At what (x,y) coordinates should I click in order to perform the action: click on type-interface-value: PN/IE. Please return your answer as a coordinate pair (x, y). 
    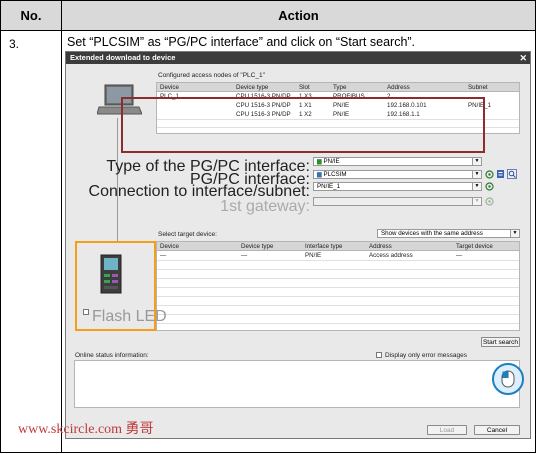
    Looking at the image, I should click on (331, 161).